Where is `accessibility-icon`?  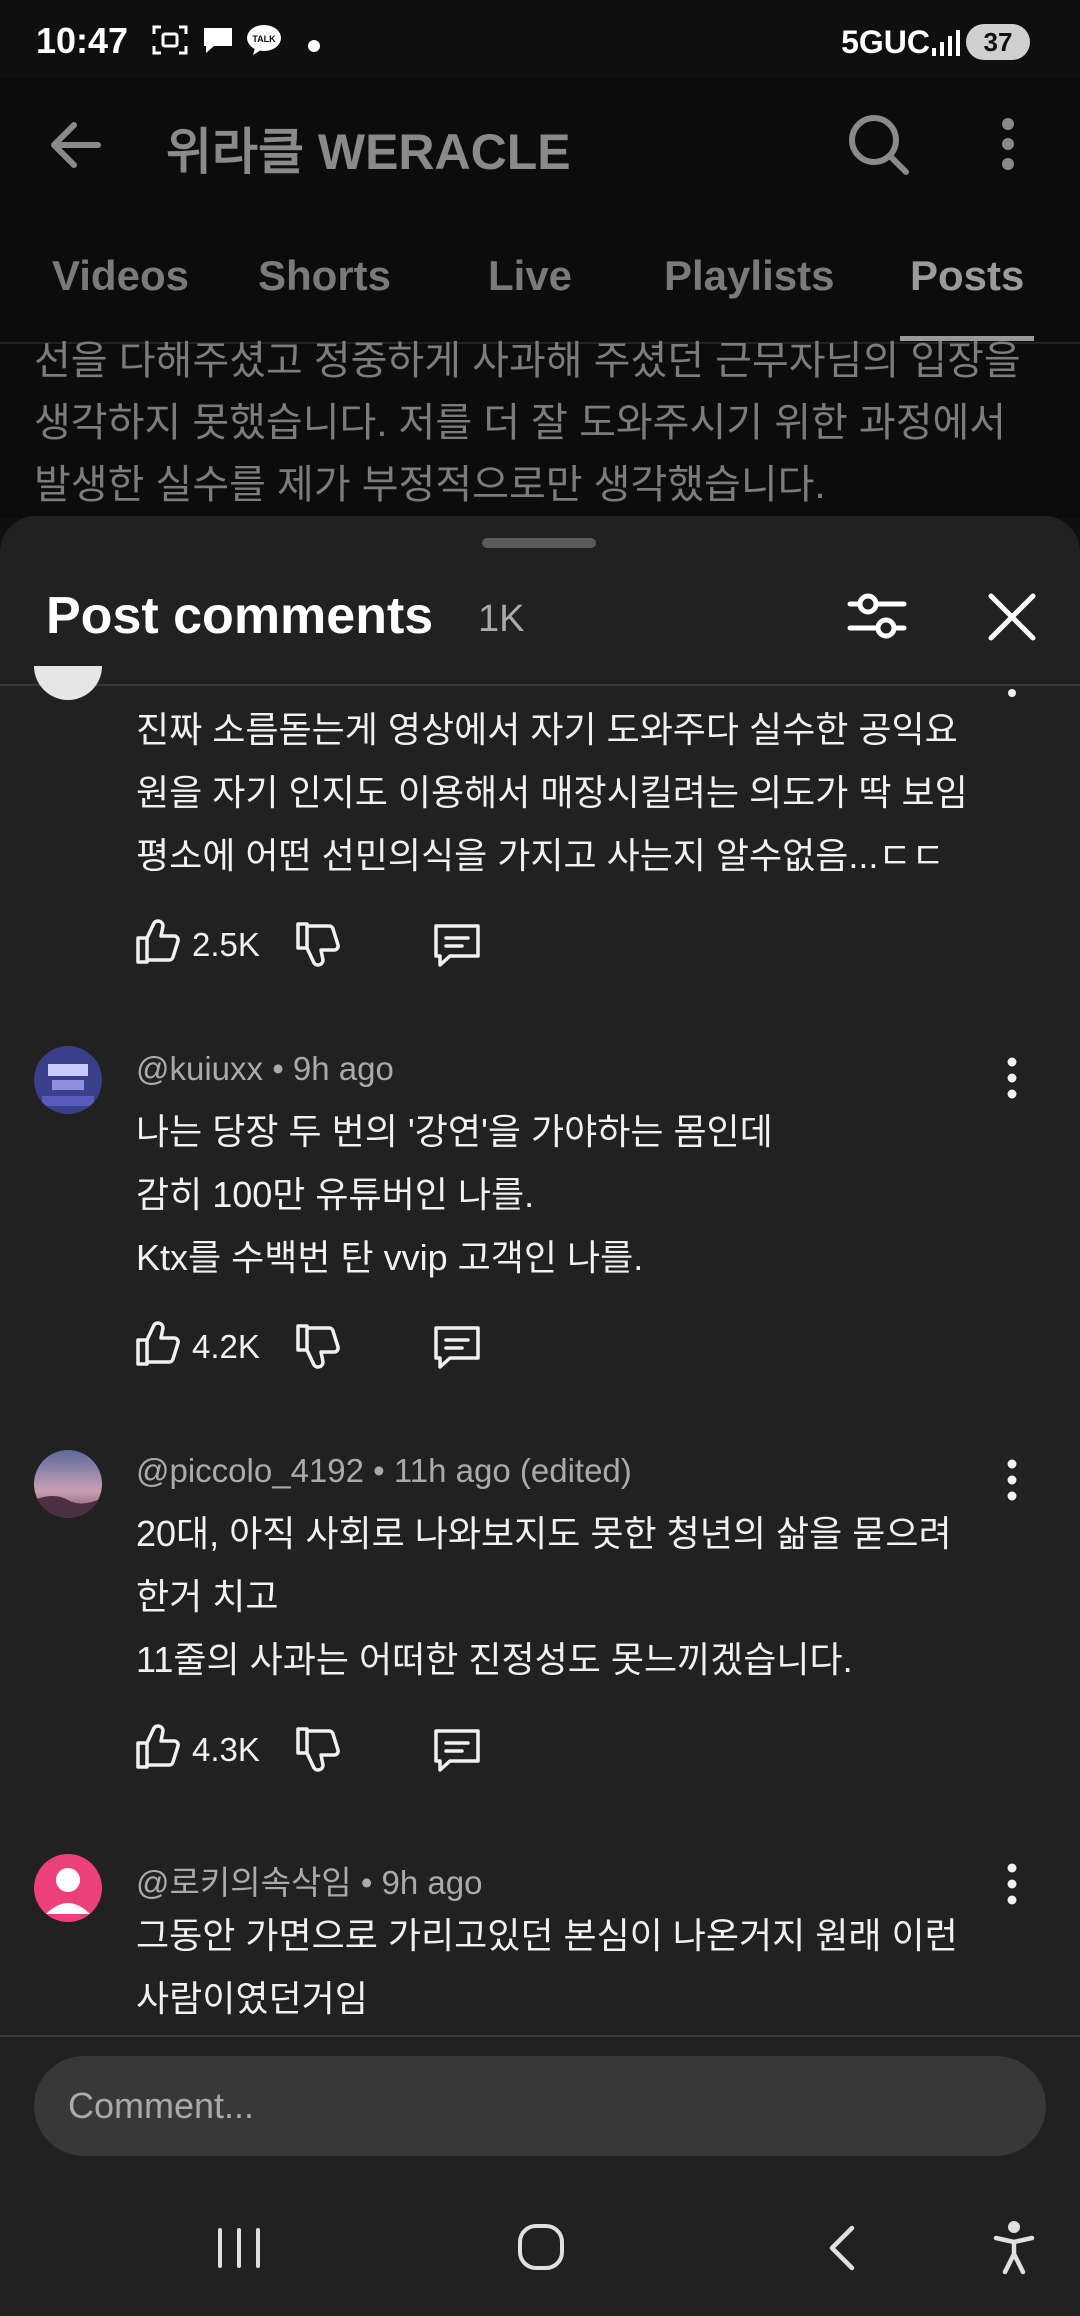 accessibility-icon is located at coordinates (1014, 2248).